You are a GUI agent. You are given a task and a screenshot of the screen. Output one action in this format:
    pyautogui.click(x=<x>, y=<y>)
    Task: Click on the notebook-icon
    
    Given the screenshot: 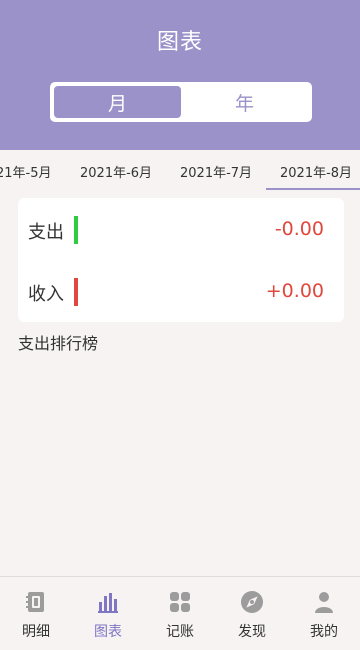 What is the action you would take?
    pyautogui.click(x=36, y=602)
    